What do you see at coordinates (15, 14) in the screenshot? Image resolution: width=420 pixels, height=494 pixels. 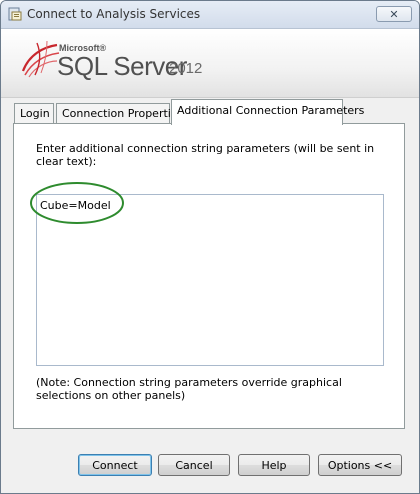 I see `app-icon` at bounding box center [15, 14].